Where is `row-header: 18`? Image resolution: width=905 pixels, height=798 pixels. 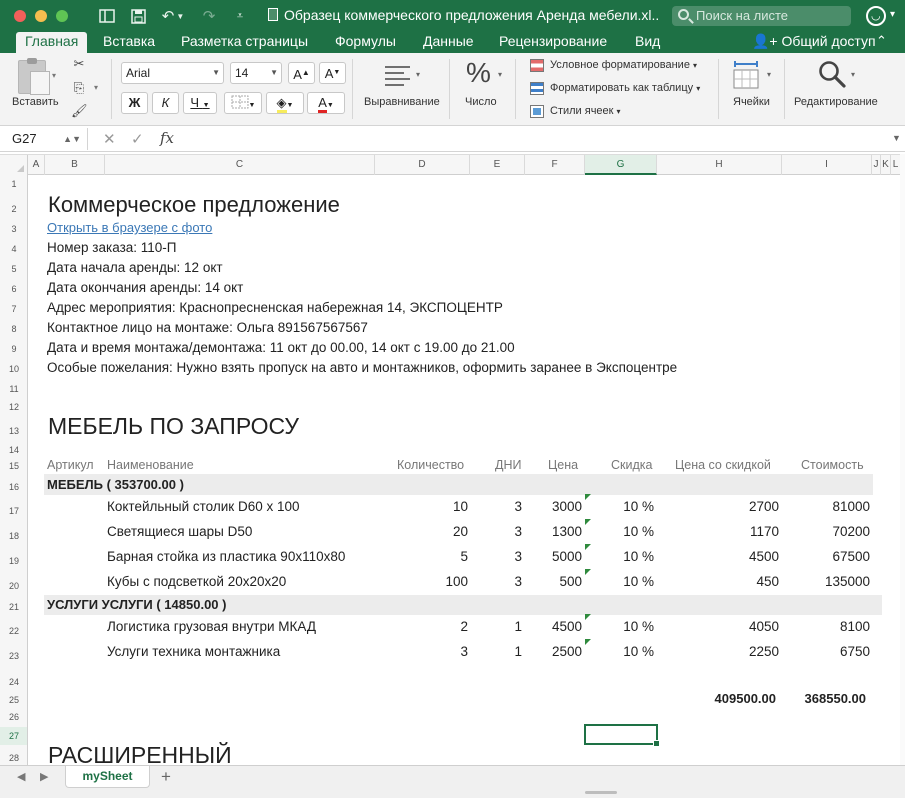 row-header: 18 is located at coordinates (13, 536).